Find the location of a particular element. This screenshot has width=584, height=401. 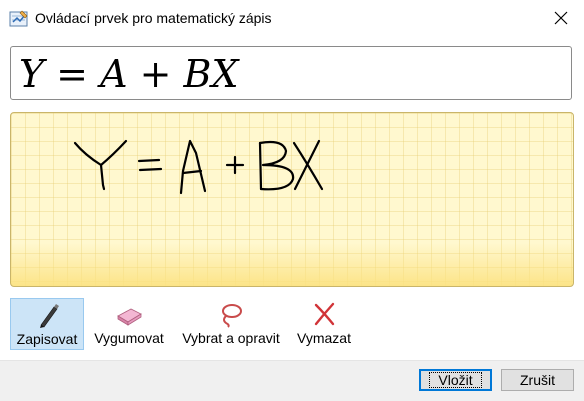

tool-select-correct: Vybrat a opravit is located at coordinates (231, 324).